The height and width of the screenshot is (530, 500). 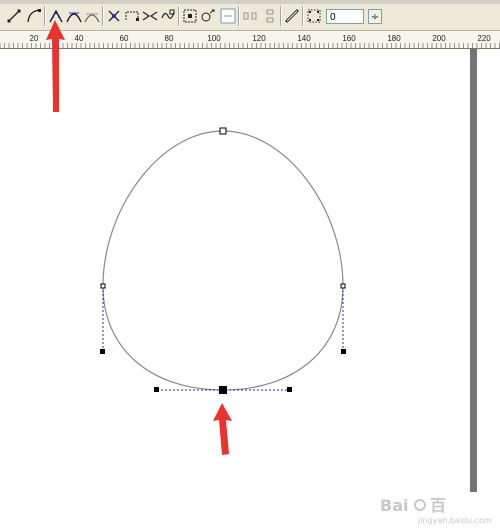 What do you see at coordinates (103, 286) in the screenshot?
I see `left-node` at bounding box center [103, 286].